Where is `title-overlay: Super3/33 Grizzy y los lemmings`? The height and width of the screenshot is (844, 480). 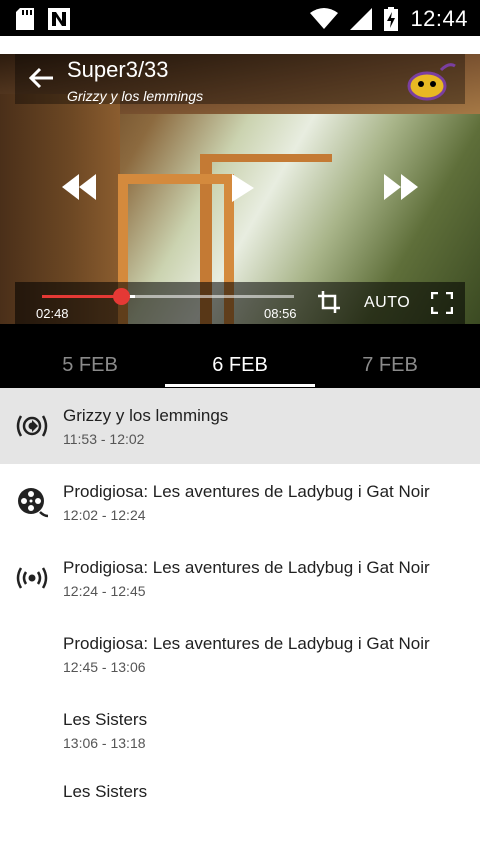
title-overlay: Super3/33 Grizzy y los lemmings is located at coordinates (240, 79).